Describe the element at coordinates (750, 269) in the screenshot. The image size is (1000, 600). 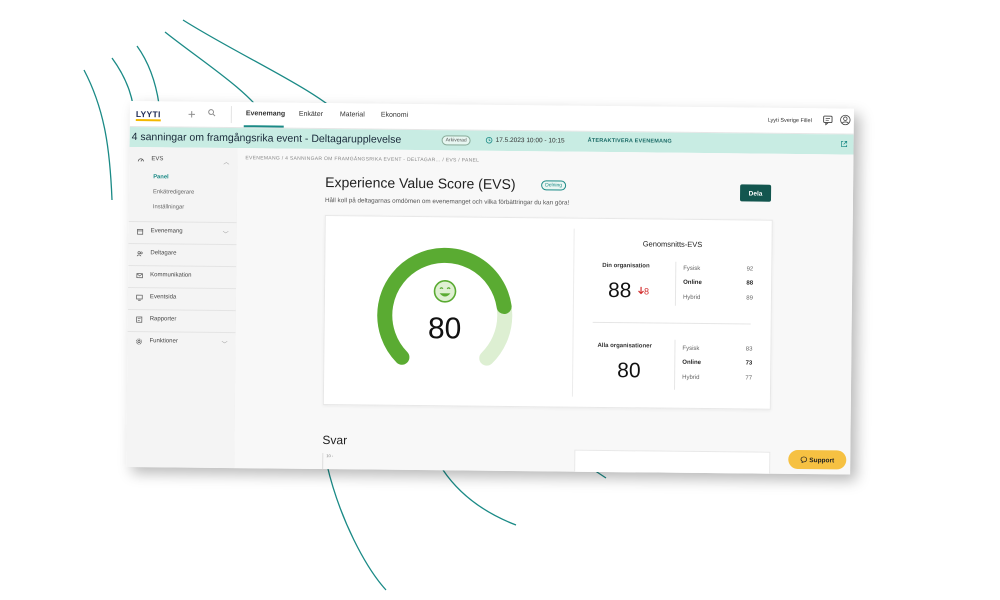
I see `row-value: 92` at that location.